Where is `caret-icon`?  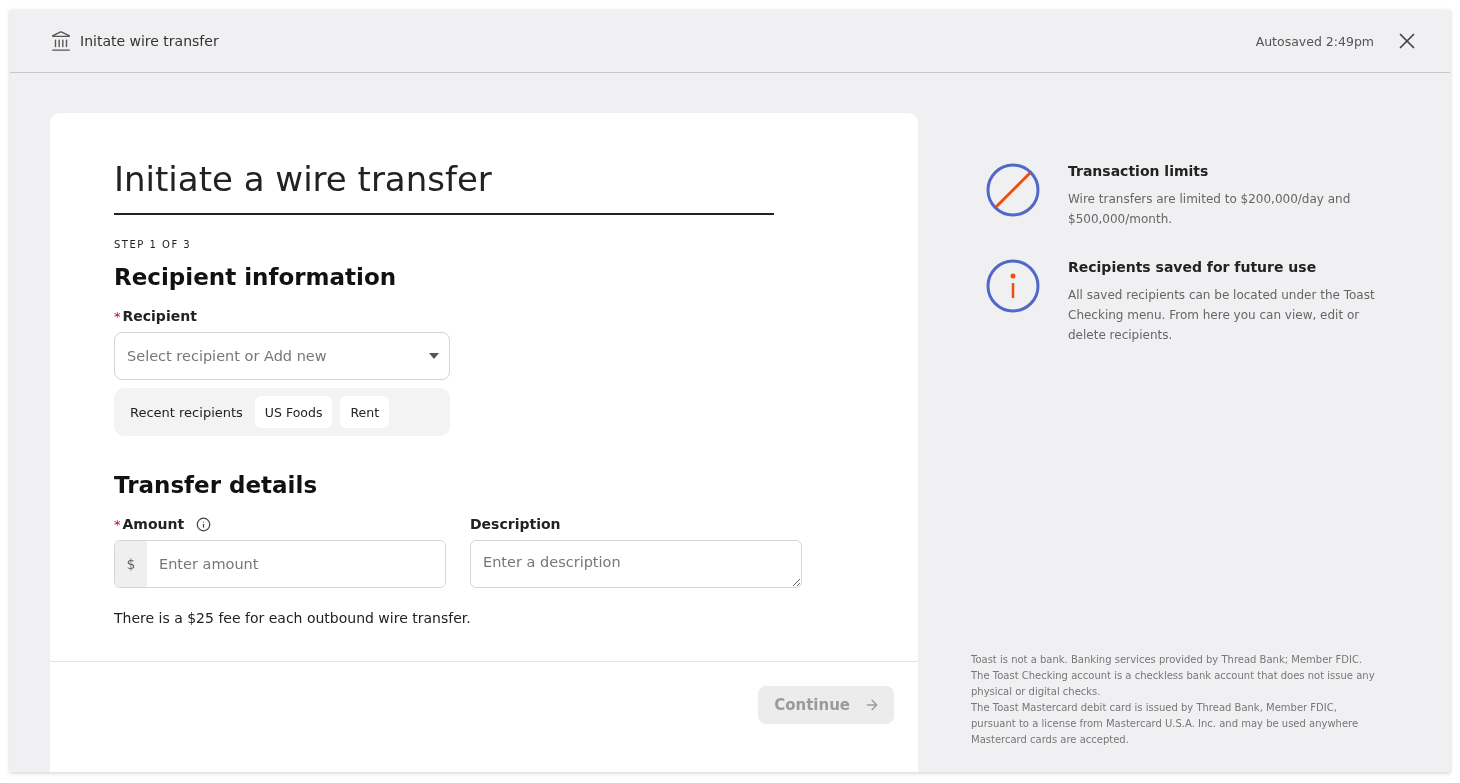 caret-icon is located at coordinates (434, 356).